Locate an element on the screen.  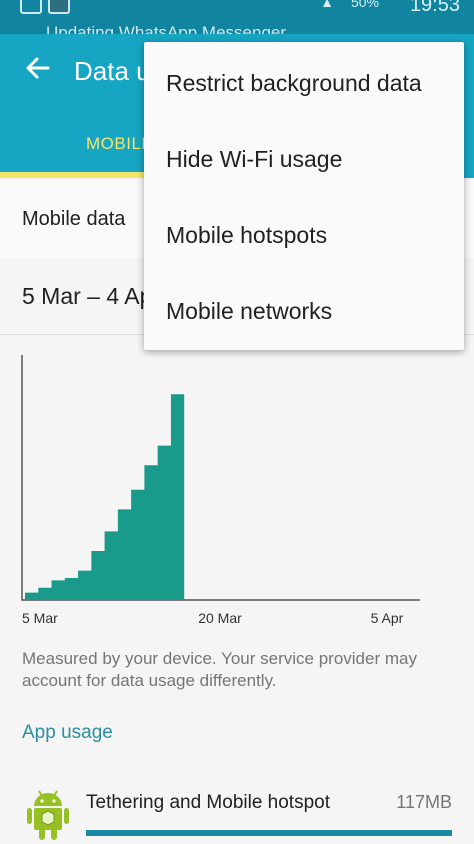
x-tick-label: 20 Mar is located at coordinates (220, 618).